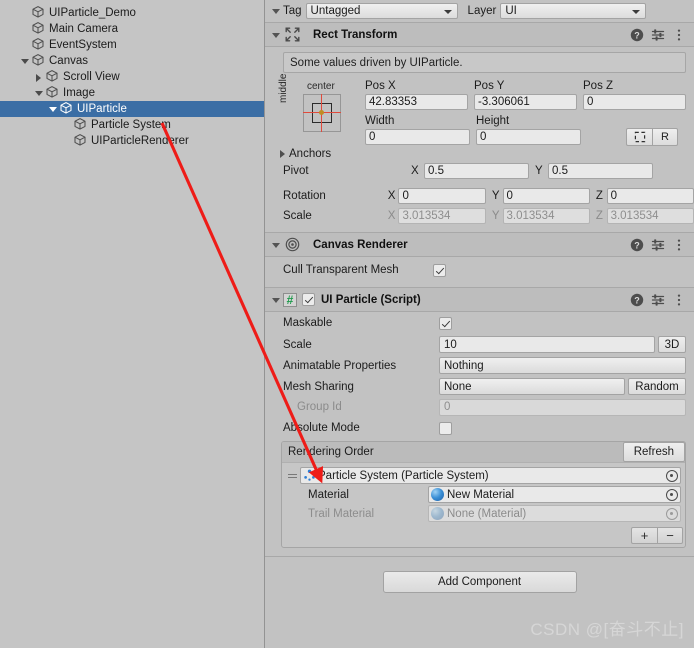 This screenshot has width=694, height=648. Describe the element at coordinates (340, 365) in the screenshot. I see `animatable-properties-label: Animatable Properties` at that location.